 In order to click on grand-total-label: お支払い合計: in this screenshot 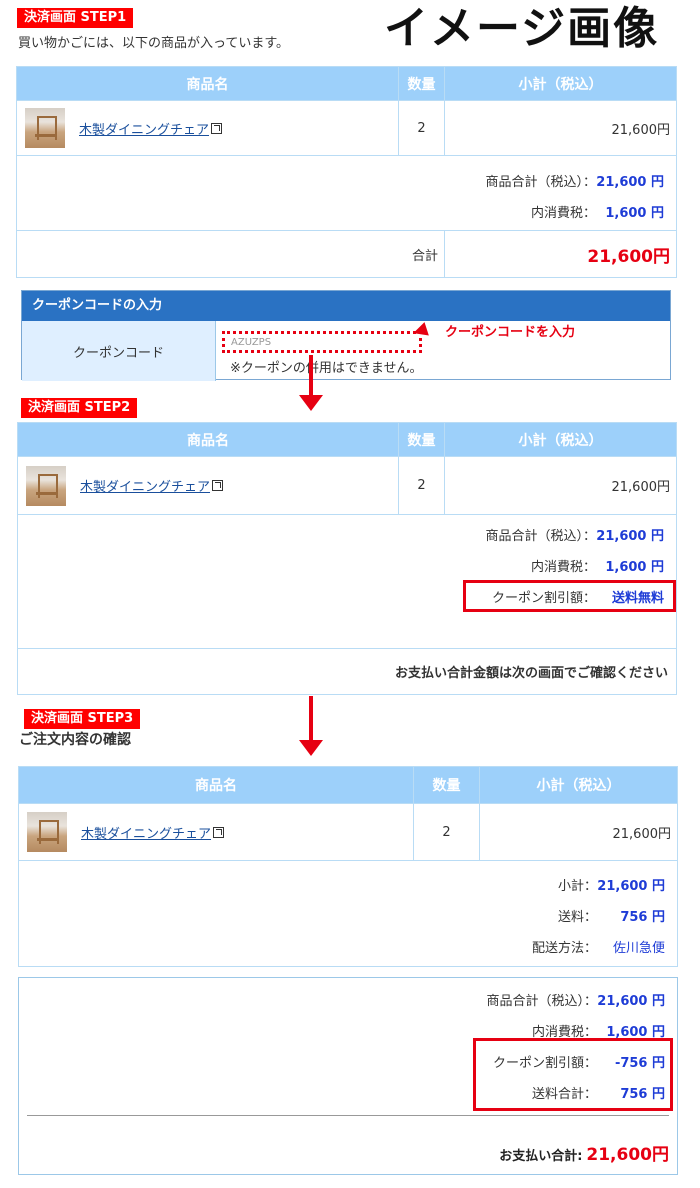, I will do `click(541, 1156)`.